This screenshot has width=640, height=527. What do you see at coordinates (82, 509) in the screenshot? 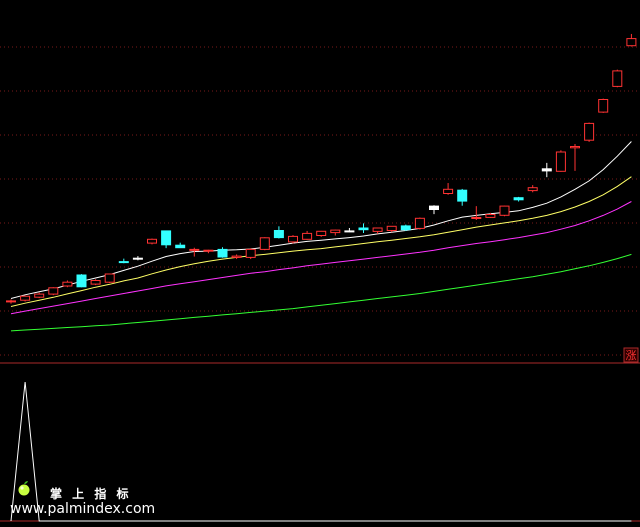
I see `brand-url: www.palmindex.com` at bounding box center [82, 509].